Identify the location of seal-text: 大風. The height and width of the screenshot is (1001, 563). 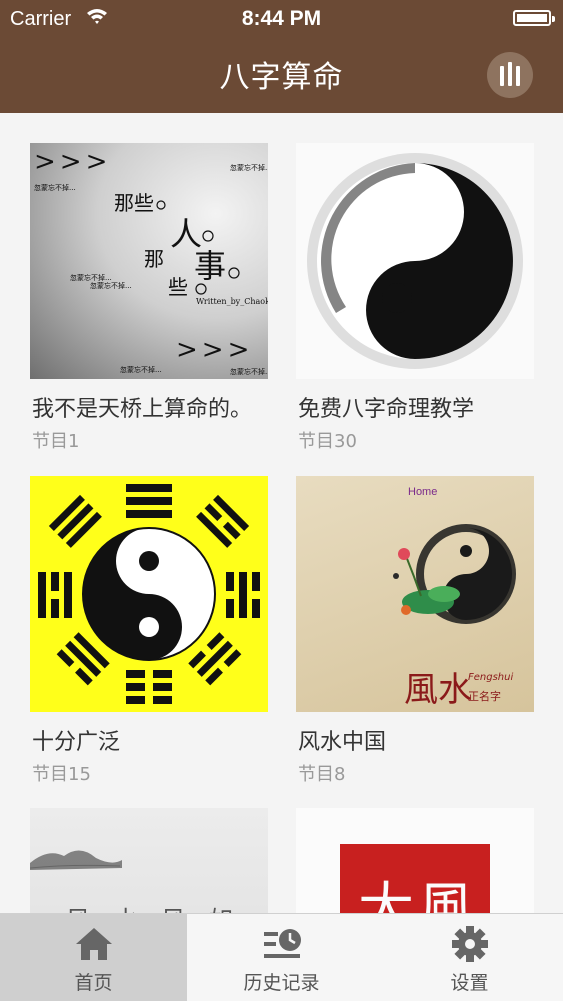
(418, 895).